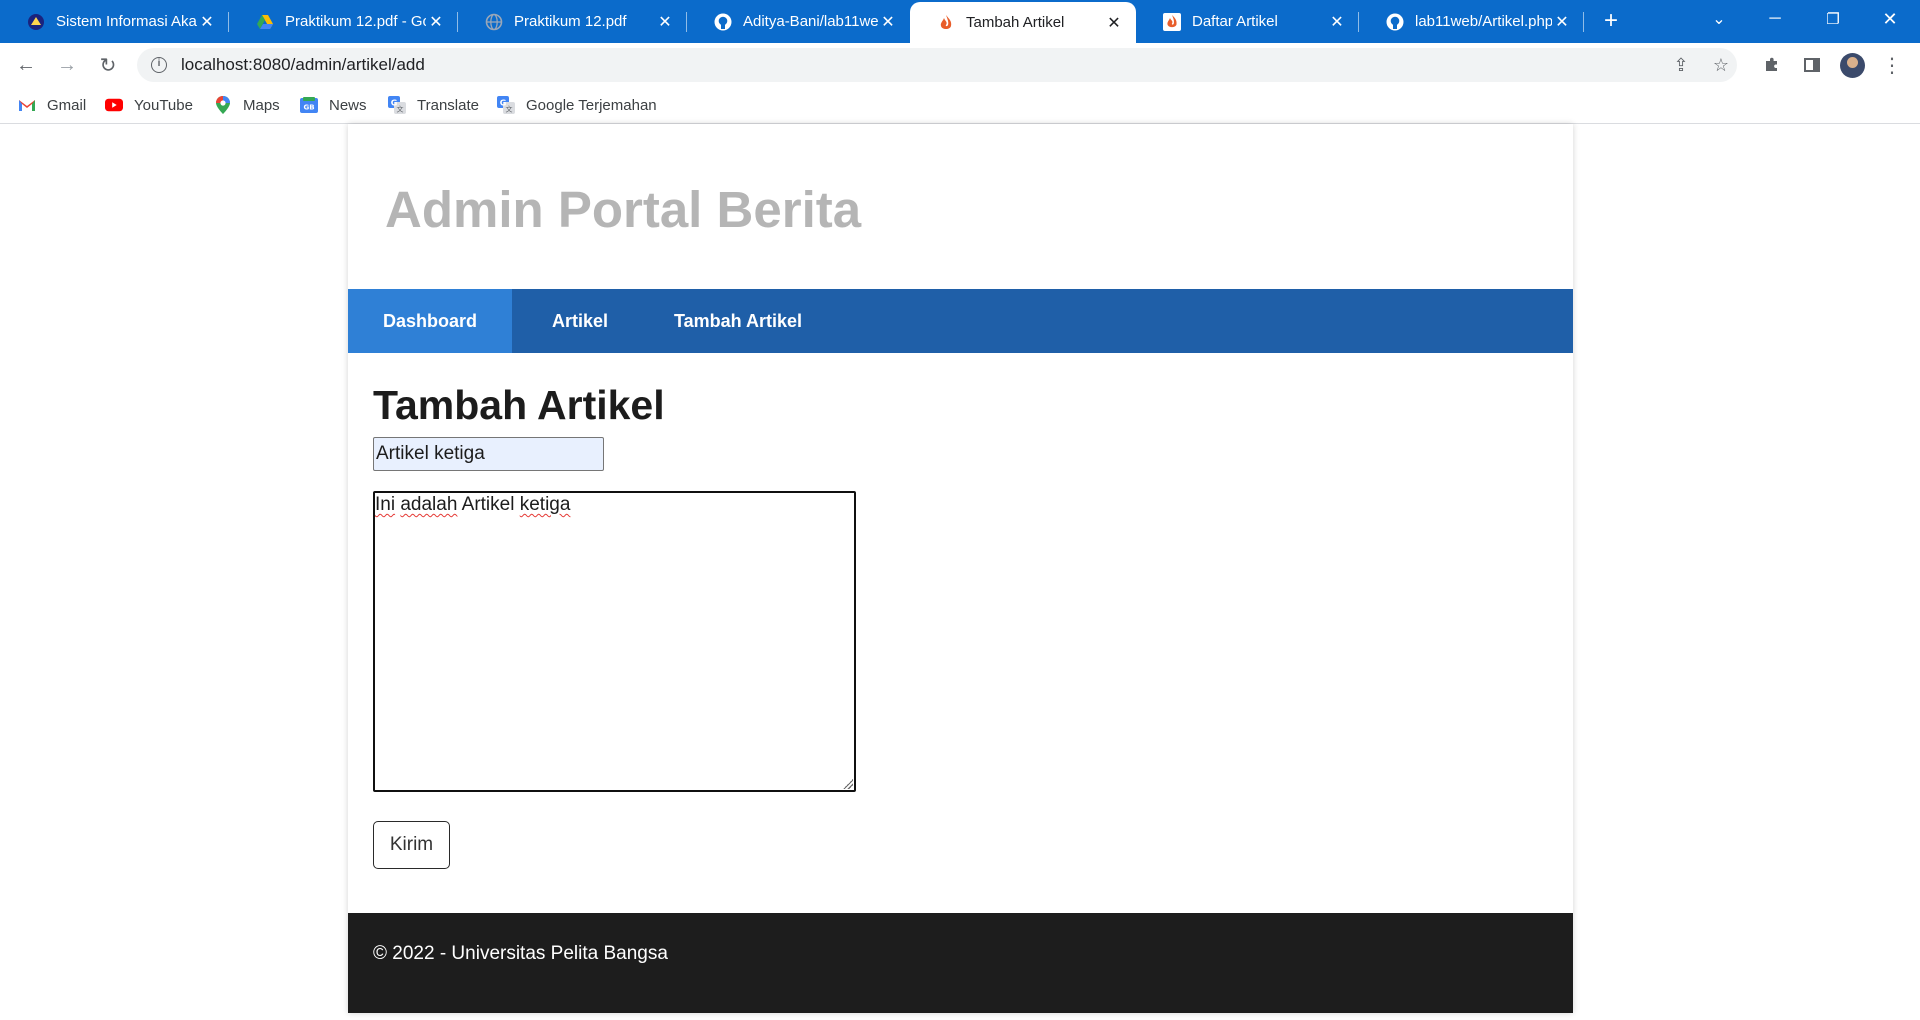 The width and height of the screenshot is (1920, 1020). Describe the element at coordinates (126, 21) in the screenshot. I see `tab-label: Sistem Informasi Akad` at that location.